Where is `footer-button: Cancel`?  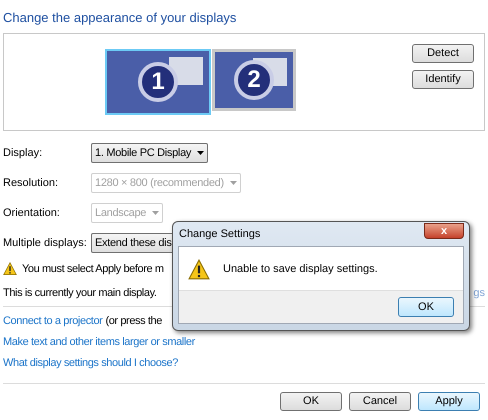 footer-button: Cancel is located at coordinates (380, 401).